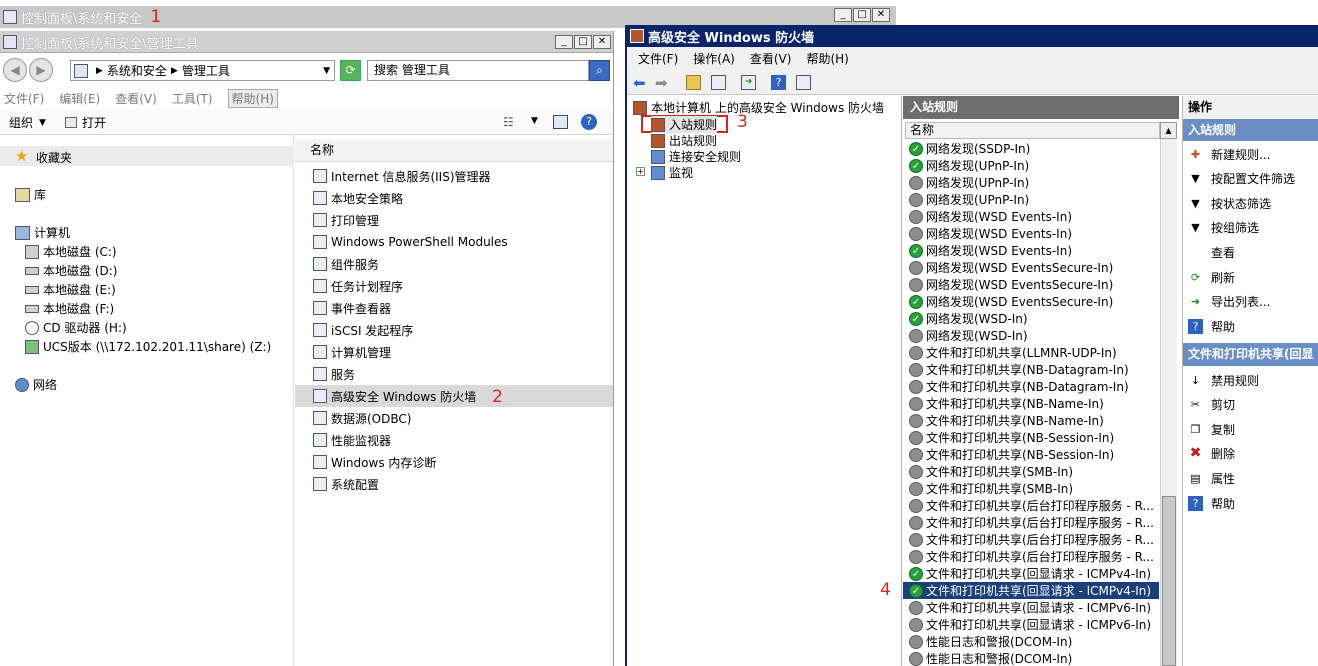 This screenshot has width=1318, height=666. What do you see at coordinates (672, 172) in the screenshot?
I see `tree-monitor: 监视` at bounding box center [672, 172].